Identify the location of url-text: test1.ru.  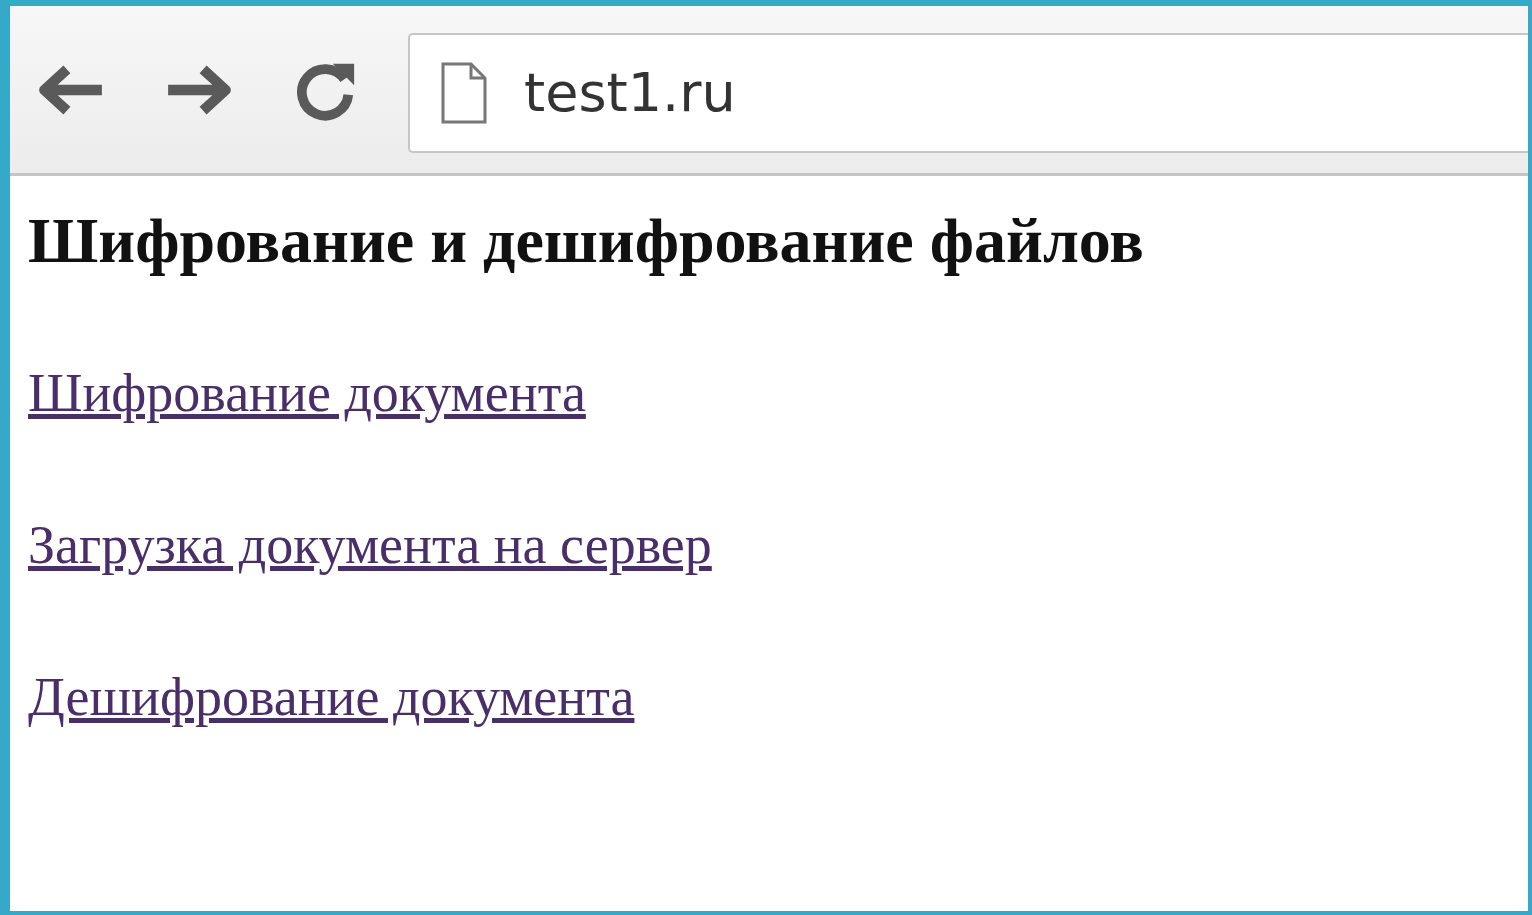
(630, 92).